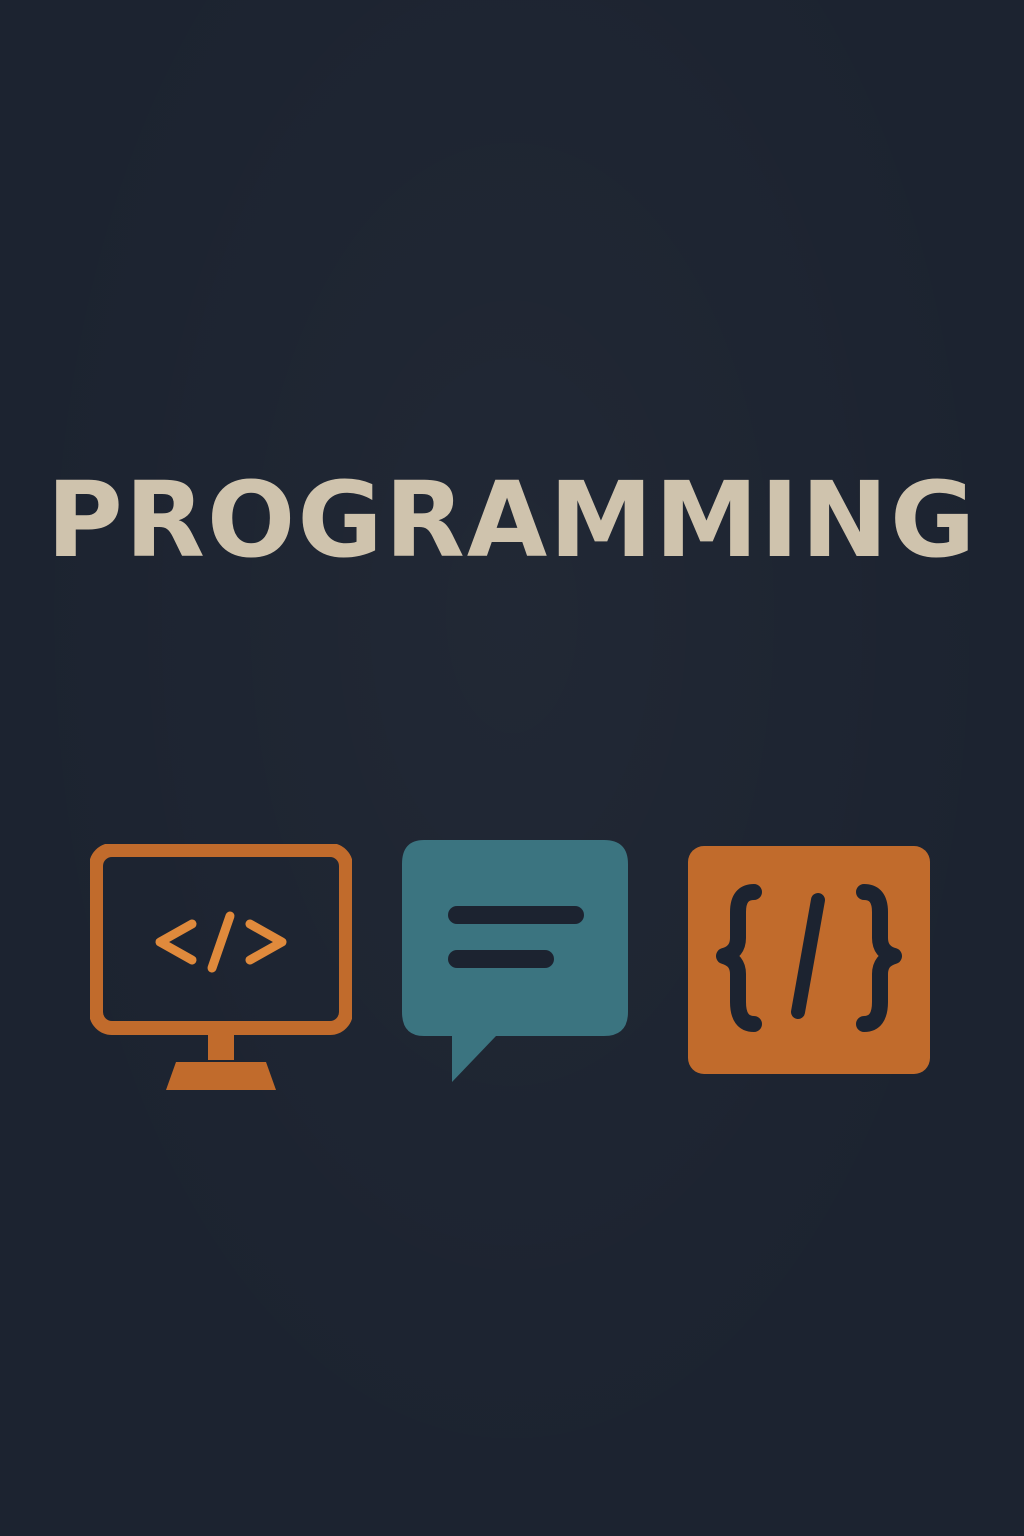  Describe the element at coordinates (512, 520) in the screenshot. I see `page-title: PROGRAMMING` at that location.